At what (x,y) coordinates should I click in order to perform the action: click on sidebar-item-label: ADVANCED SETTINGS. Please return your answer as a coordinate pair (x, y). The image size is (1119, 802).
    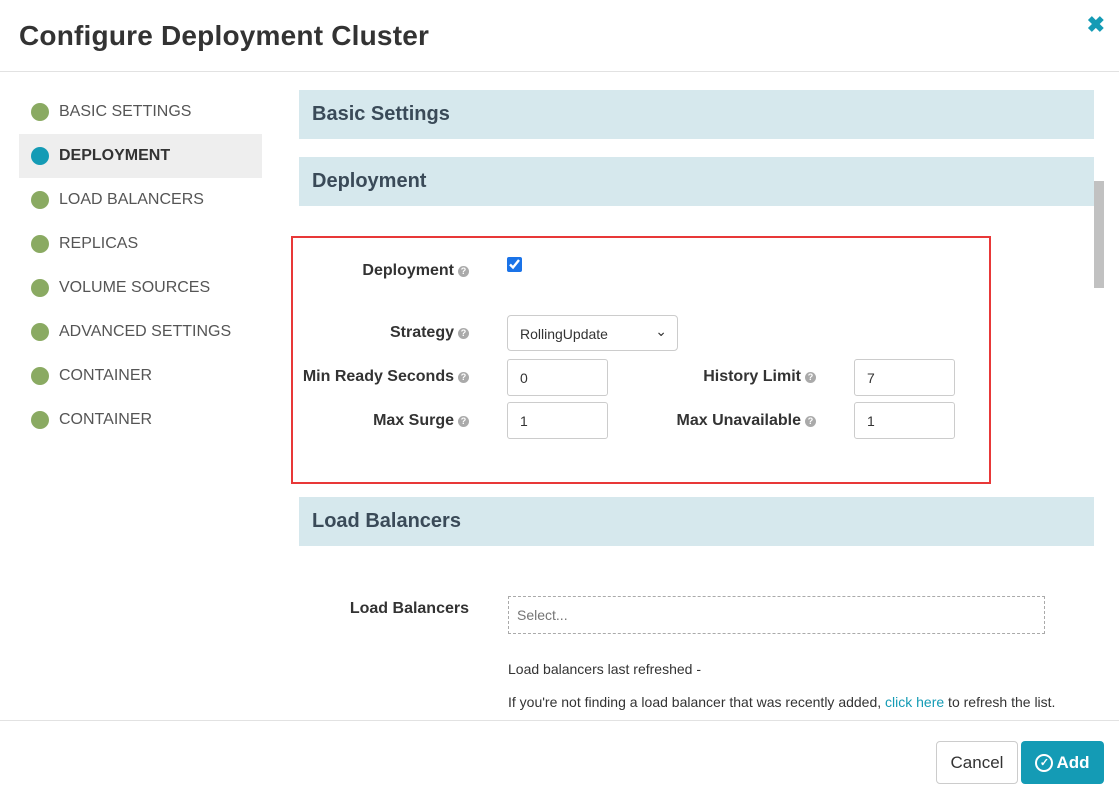
    Looking at the image, I should click on (145, 331).